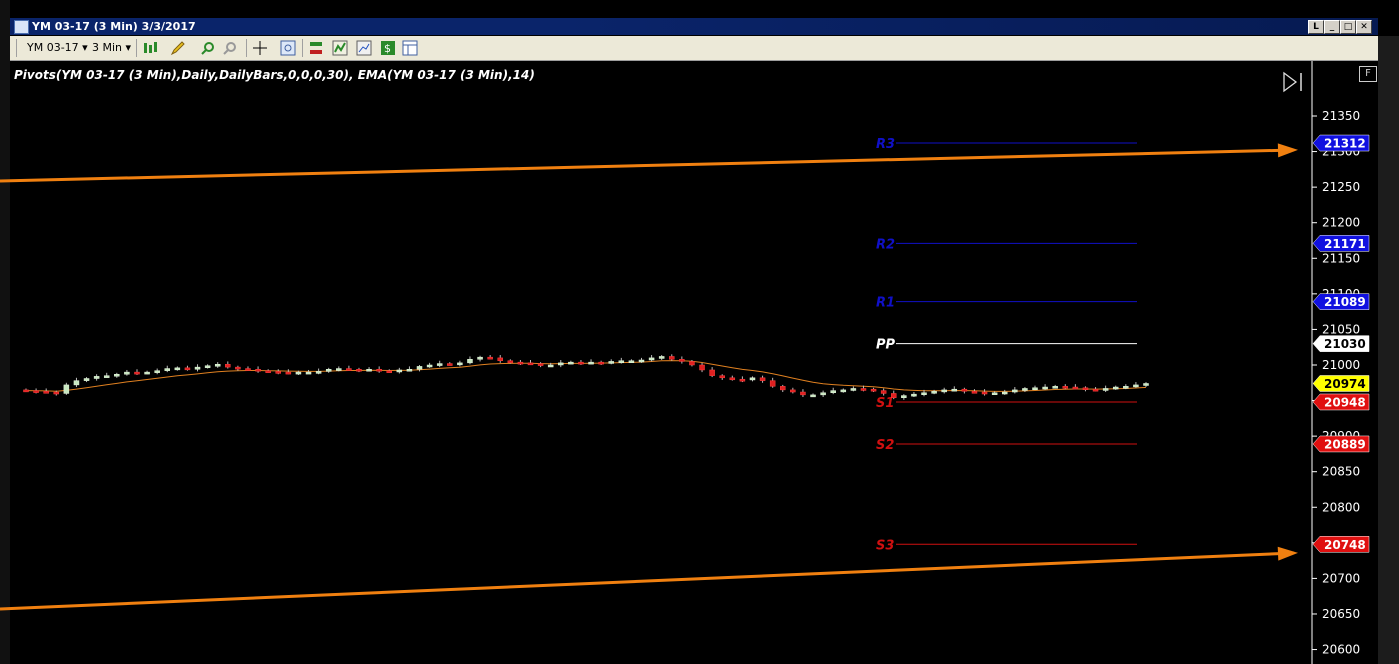 The height and width of the screenshot is (664, 1399). What do you see at coordinates (1345, 545) in the screenshot?
I see `price-tag-s3-text: 20748` at bounding box center [1345, 545].